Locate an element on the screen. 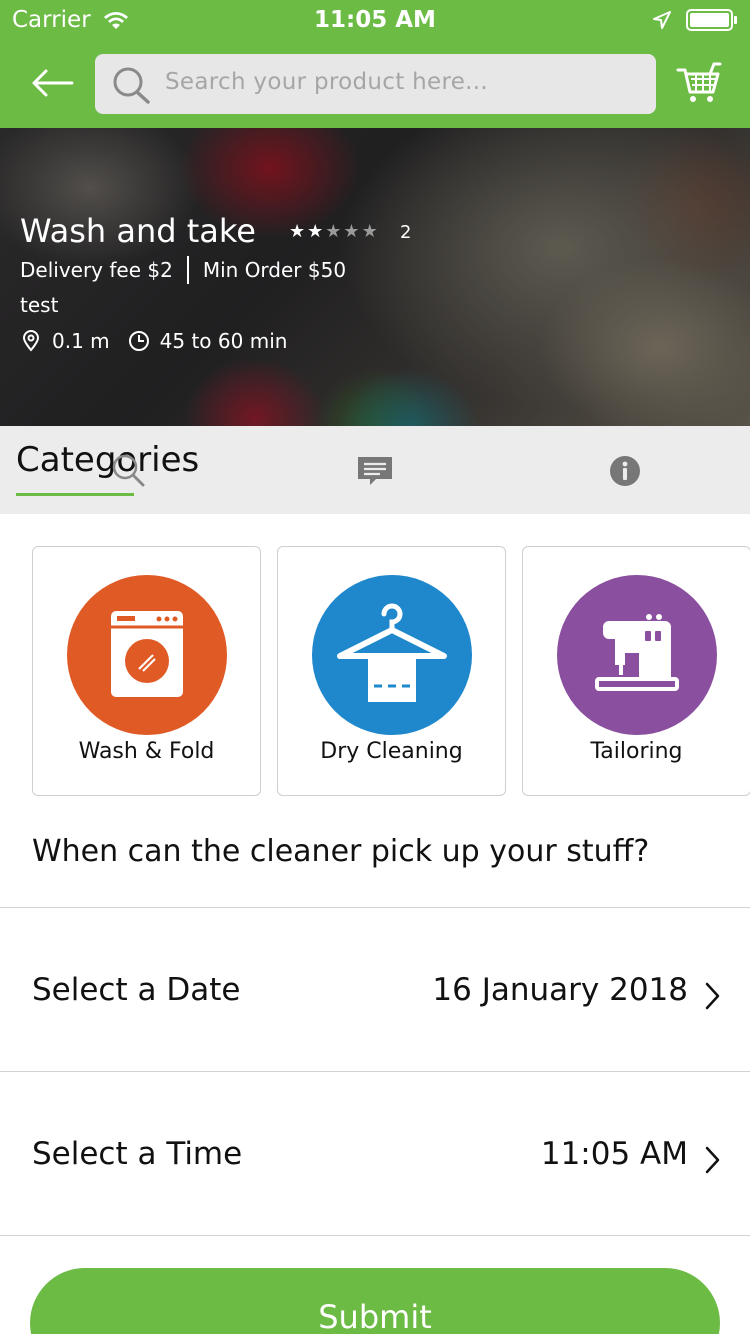 This screenshot has height=1334, width=750. category-card-tailoring: Tailoring is located at coordinates (636, 671).